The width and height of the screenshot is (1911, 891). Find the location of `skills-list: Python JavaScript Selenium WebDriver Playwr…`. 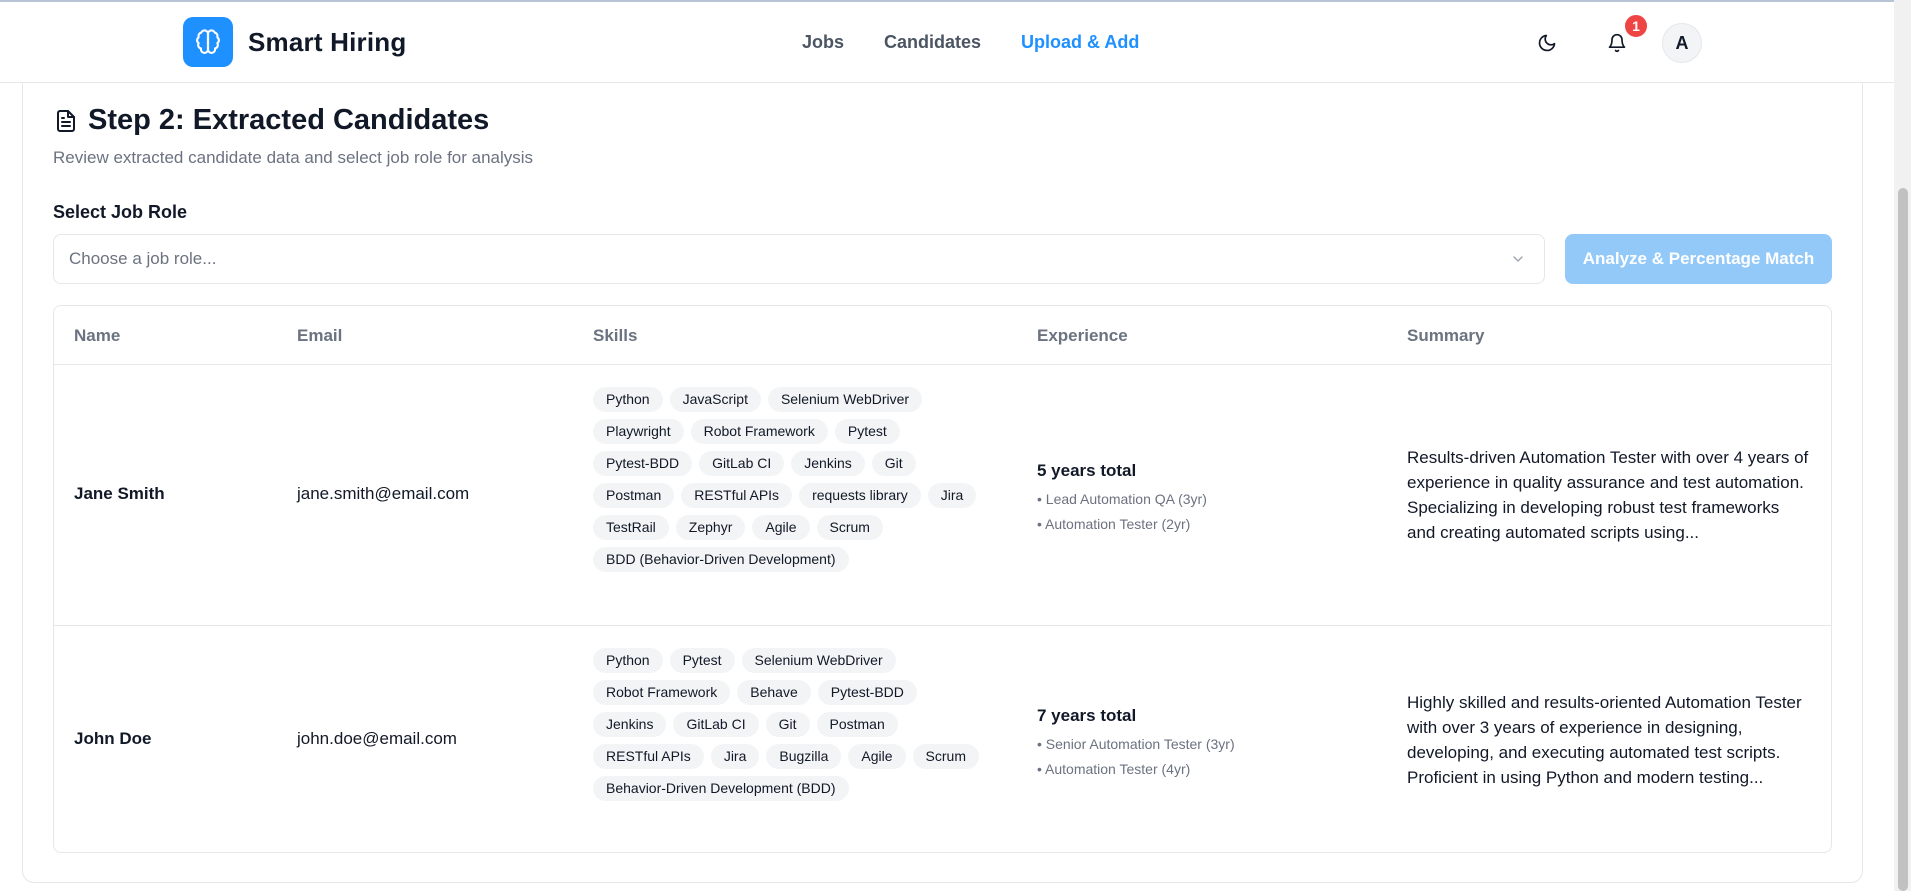

skills-list: Python JavaScript Selenium WebDriver Playwr… is located at coordinates (788, 479).